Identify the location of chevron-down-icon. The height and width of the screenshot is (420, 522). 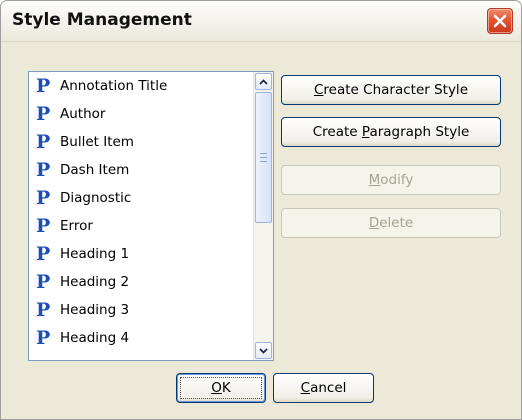
(263, 350).